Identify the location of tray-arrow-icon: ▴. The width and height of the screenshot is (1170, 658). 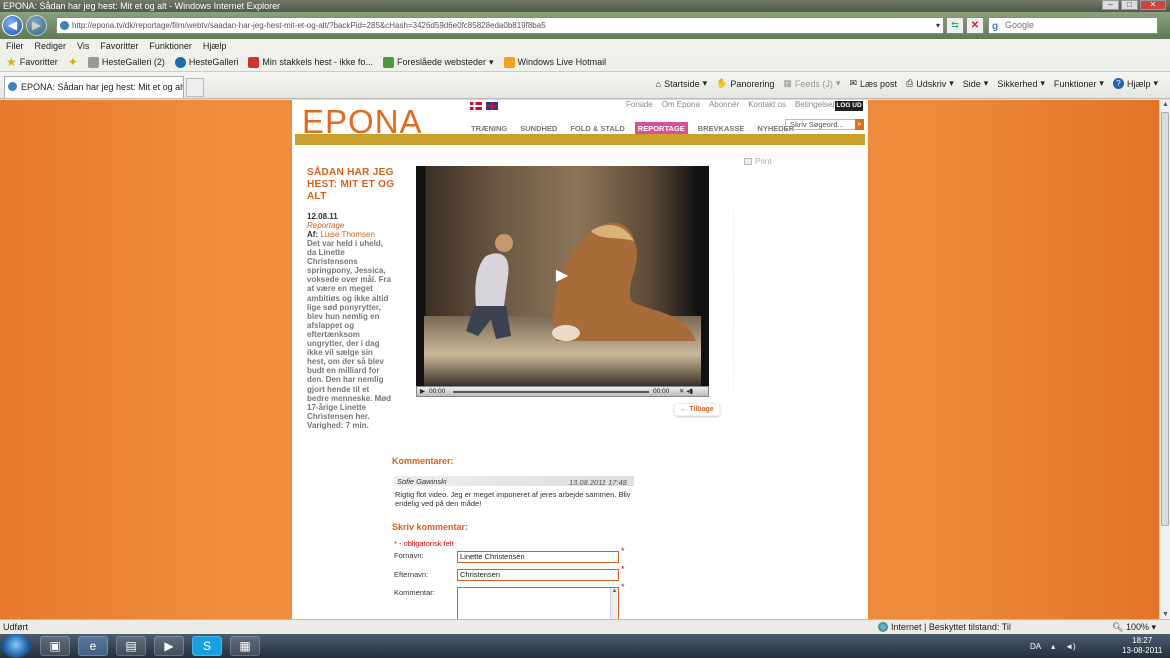
(1053, 646).